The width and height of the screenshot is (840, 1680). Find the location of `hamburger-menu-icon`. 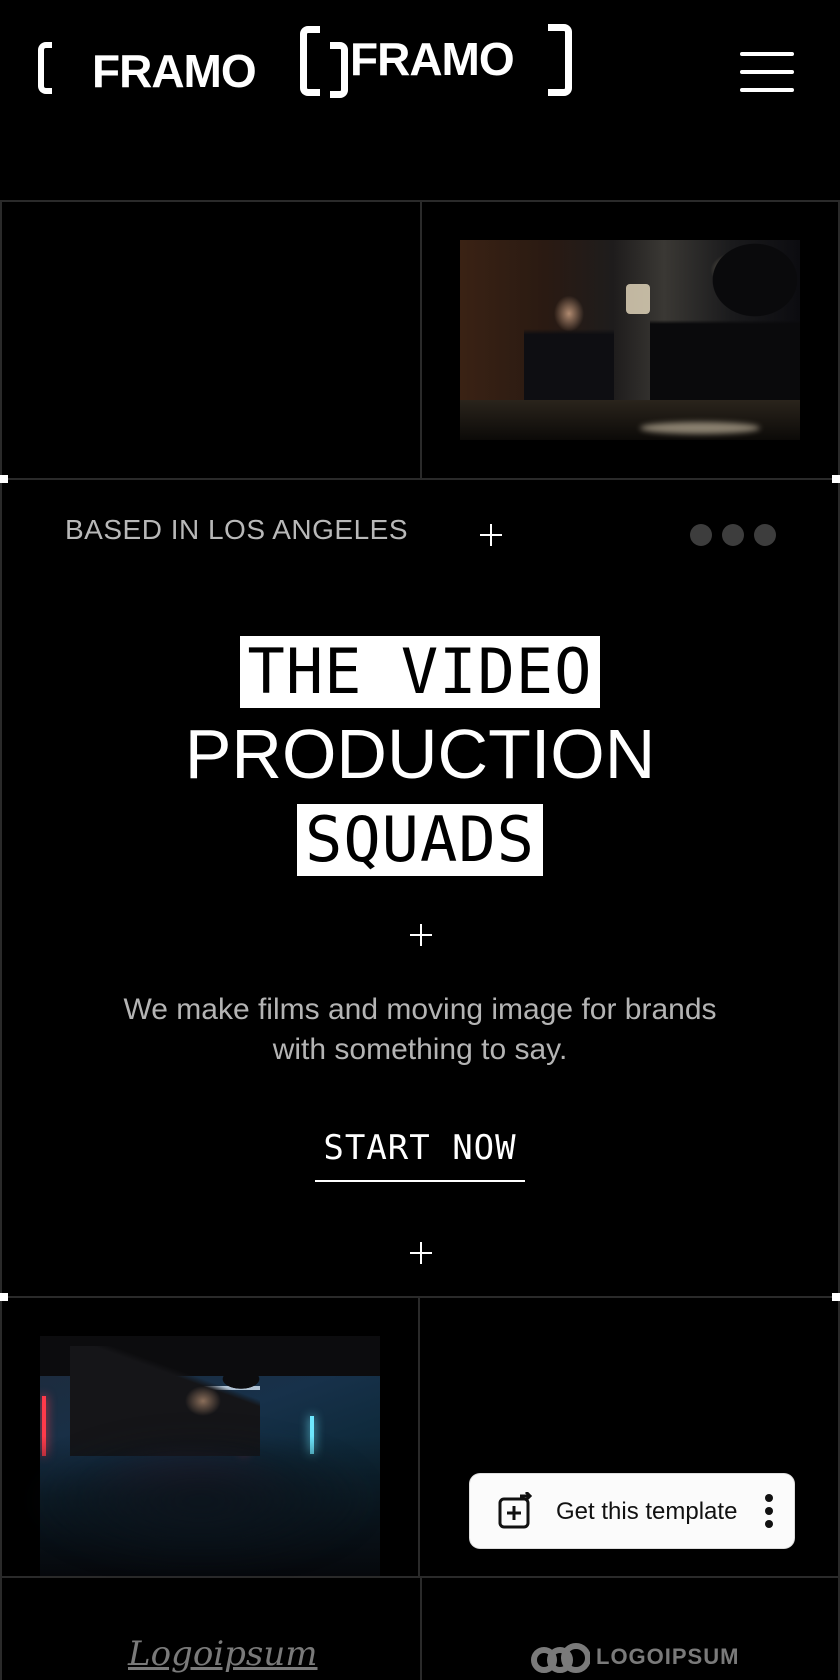

hamburger-menu-icon is located at coordinates (767, 72).